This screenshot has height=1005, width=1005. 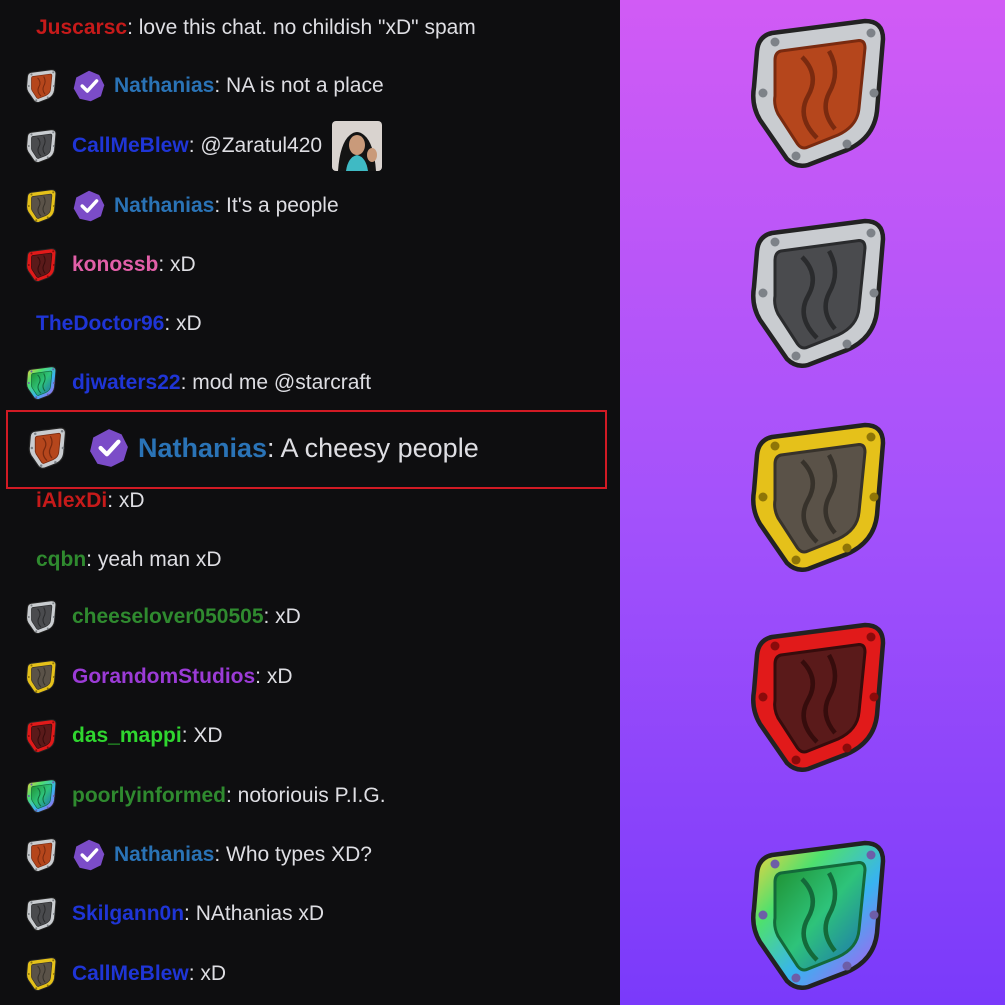 What do you see at coordinates (357, 146) in the screenshot?
I see `wave-emote-icon` at bounding box center [357, 146].